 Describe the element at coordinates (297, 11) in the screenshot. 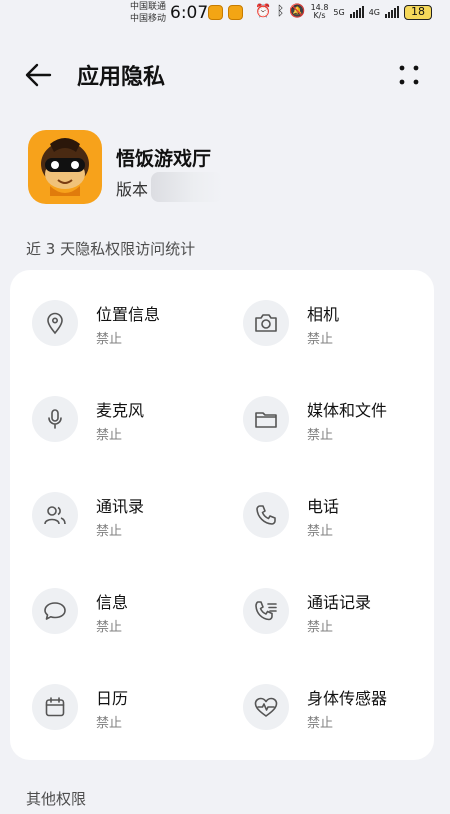

I see `mute-icon: 🔕` at that location.